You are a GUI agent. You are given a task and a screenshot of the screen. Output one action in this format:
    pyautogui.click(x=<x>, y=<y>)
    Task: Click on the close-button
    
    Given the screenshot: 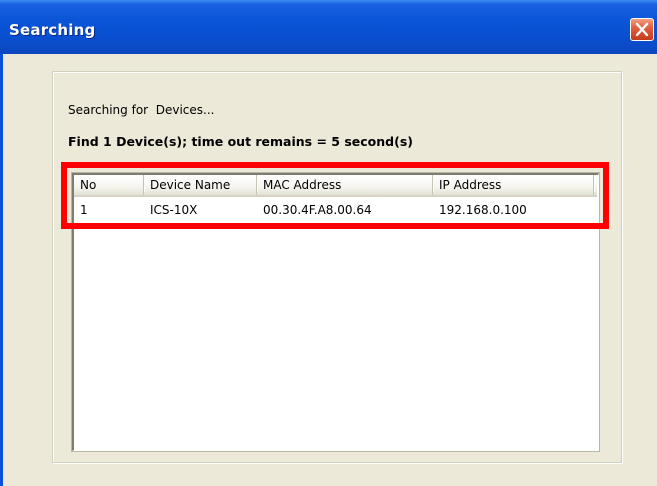 What is the action you would take?
    pyautogui.click(x=642, y=29)
    